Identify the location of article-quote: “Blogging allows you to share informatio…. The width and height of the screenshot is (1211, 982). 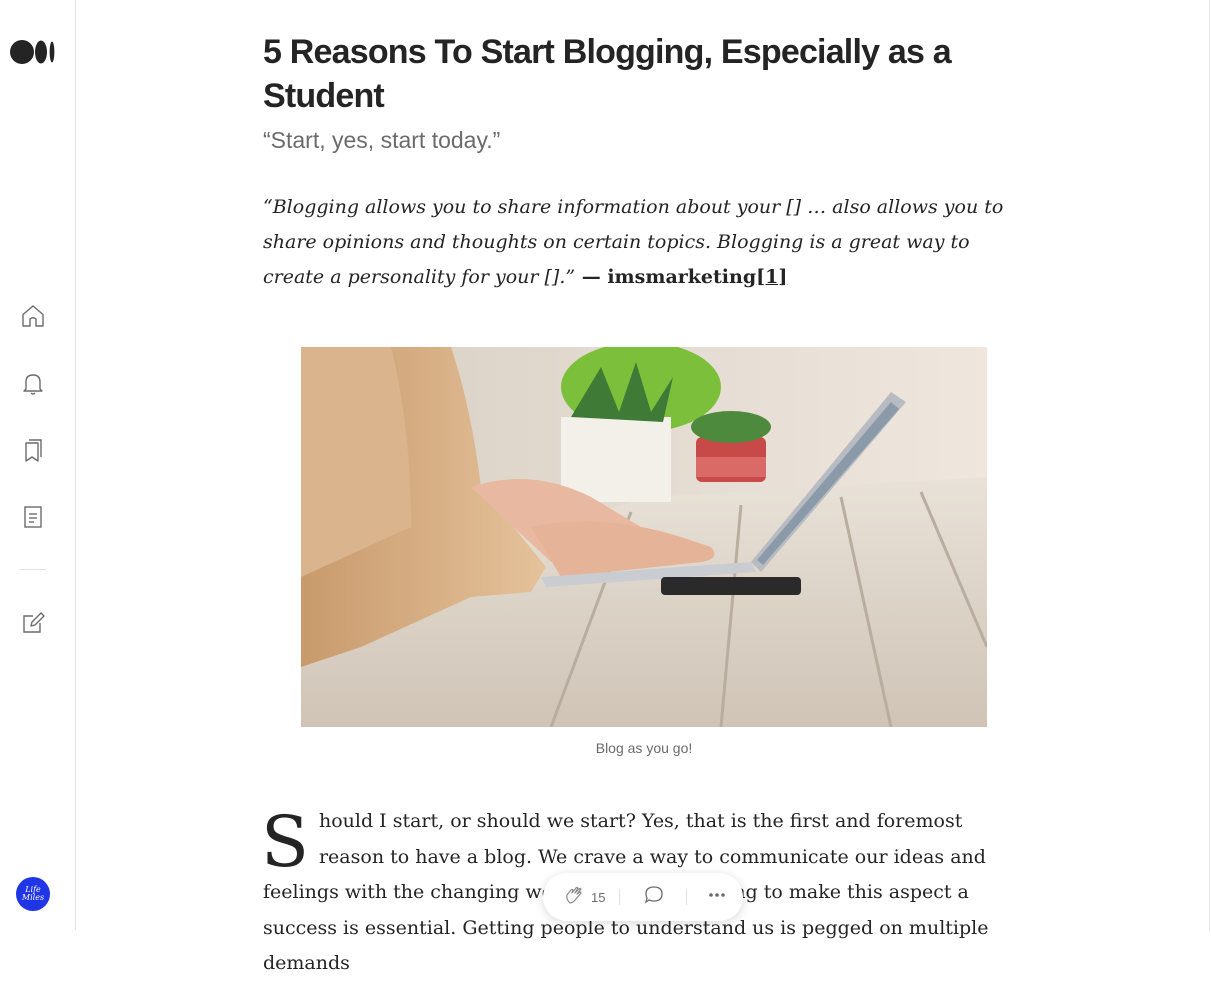
(643, 242).